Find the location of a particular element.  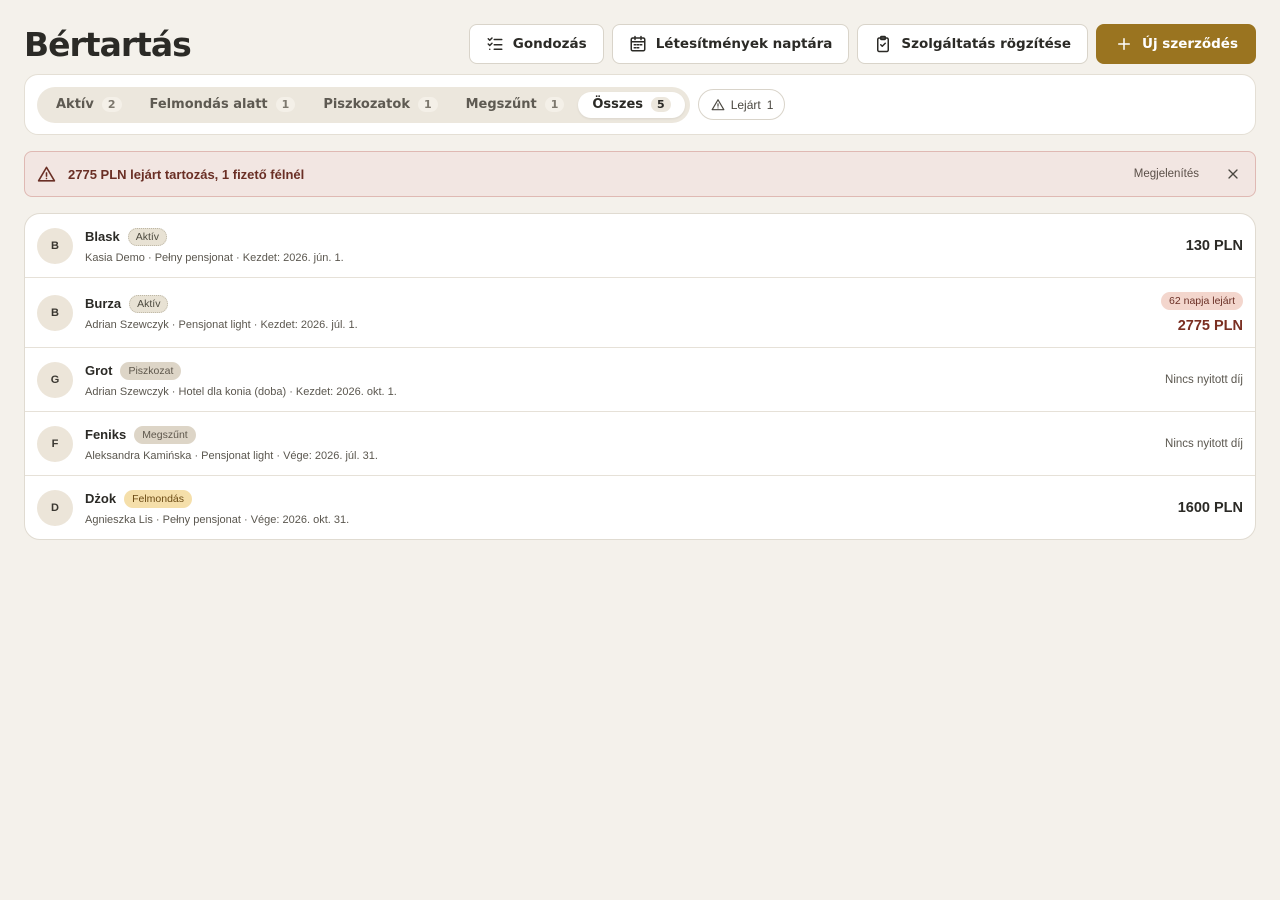

care-button: Gondozás is located at coordinates (536, 44).